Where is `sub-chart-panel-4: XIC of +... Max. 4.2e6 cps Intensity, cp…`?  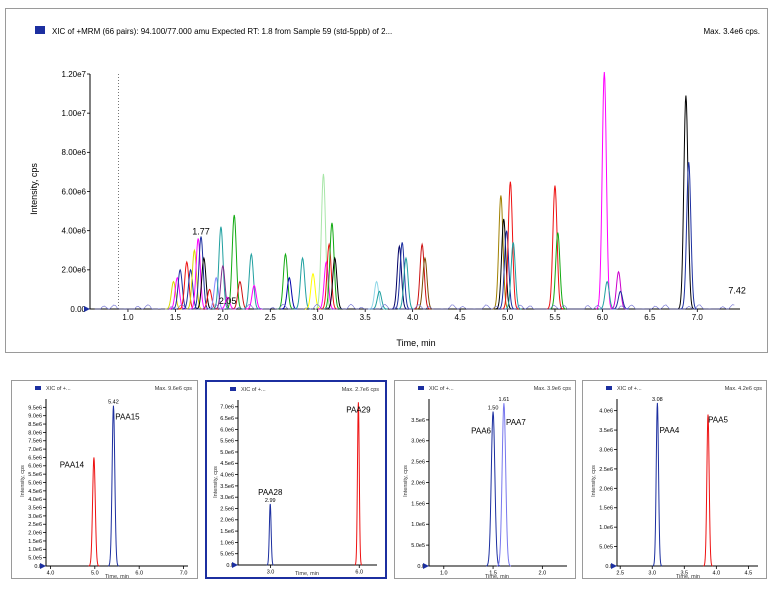 sub-chart-panel-4: XIC of +... Max. 4.2e6 cps Intensity, cp… is located at coordinates (674, 480).